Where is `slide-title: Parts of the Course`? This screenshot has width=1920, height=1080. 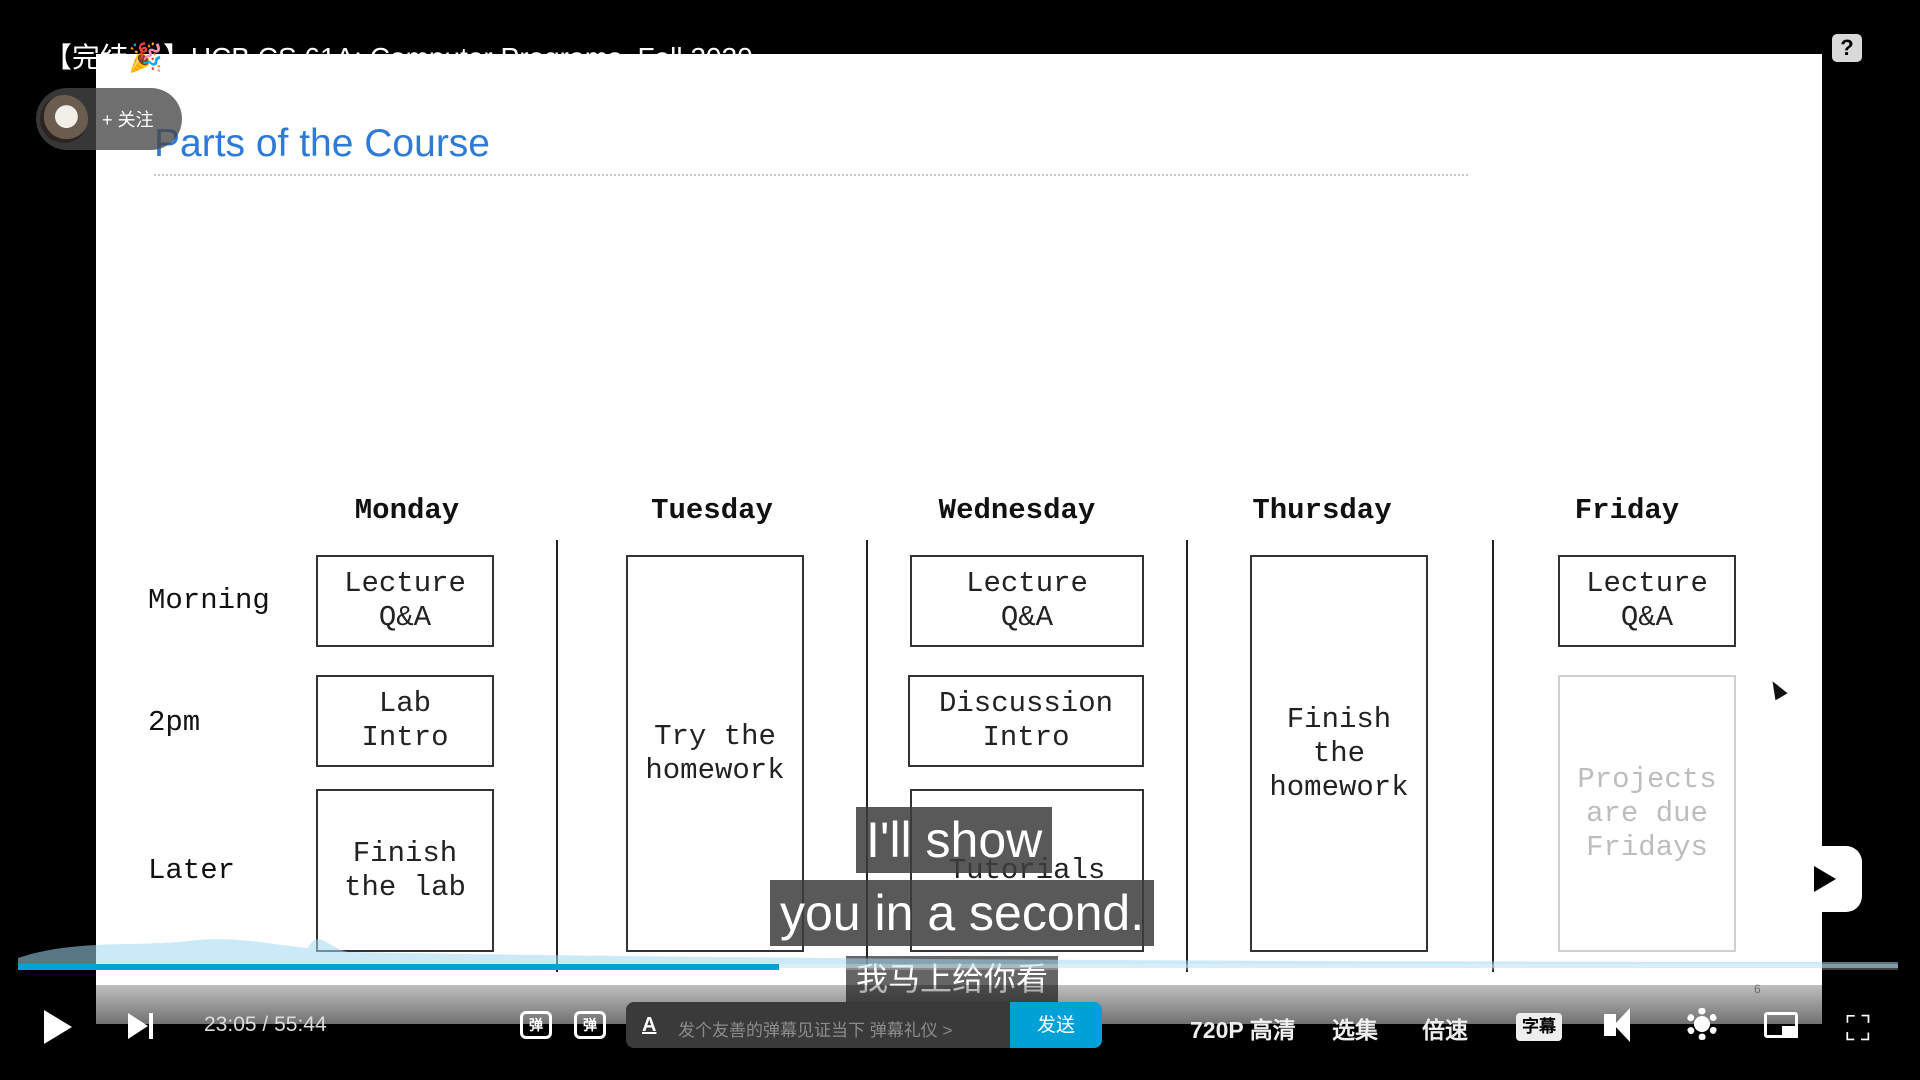
slide-title: Parts of the Course is located at coordinates (322, 143).